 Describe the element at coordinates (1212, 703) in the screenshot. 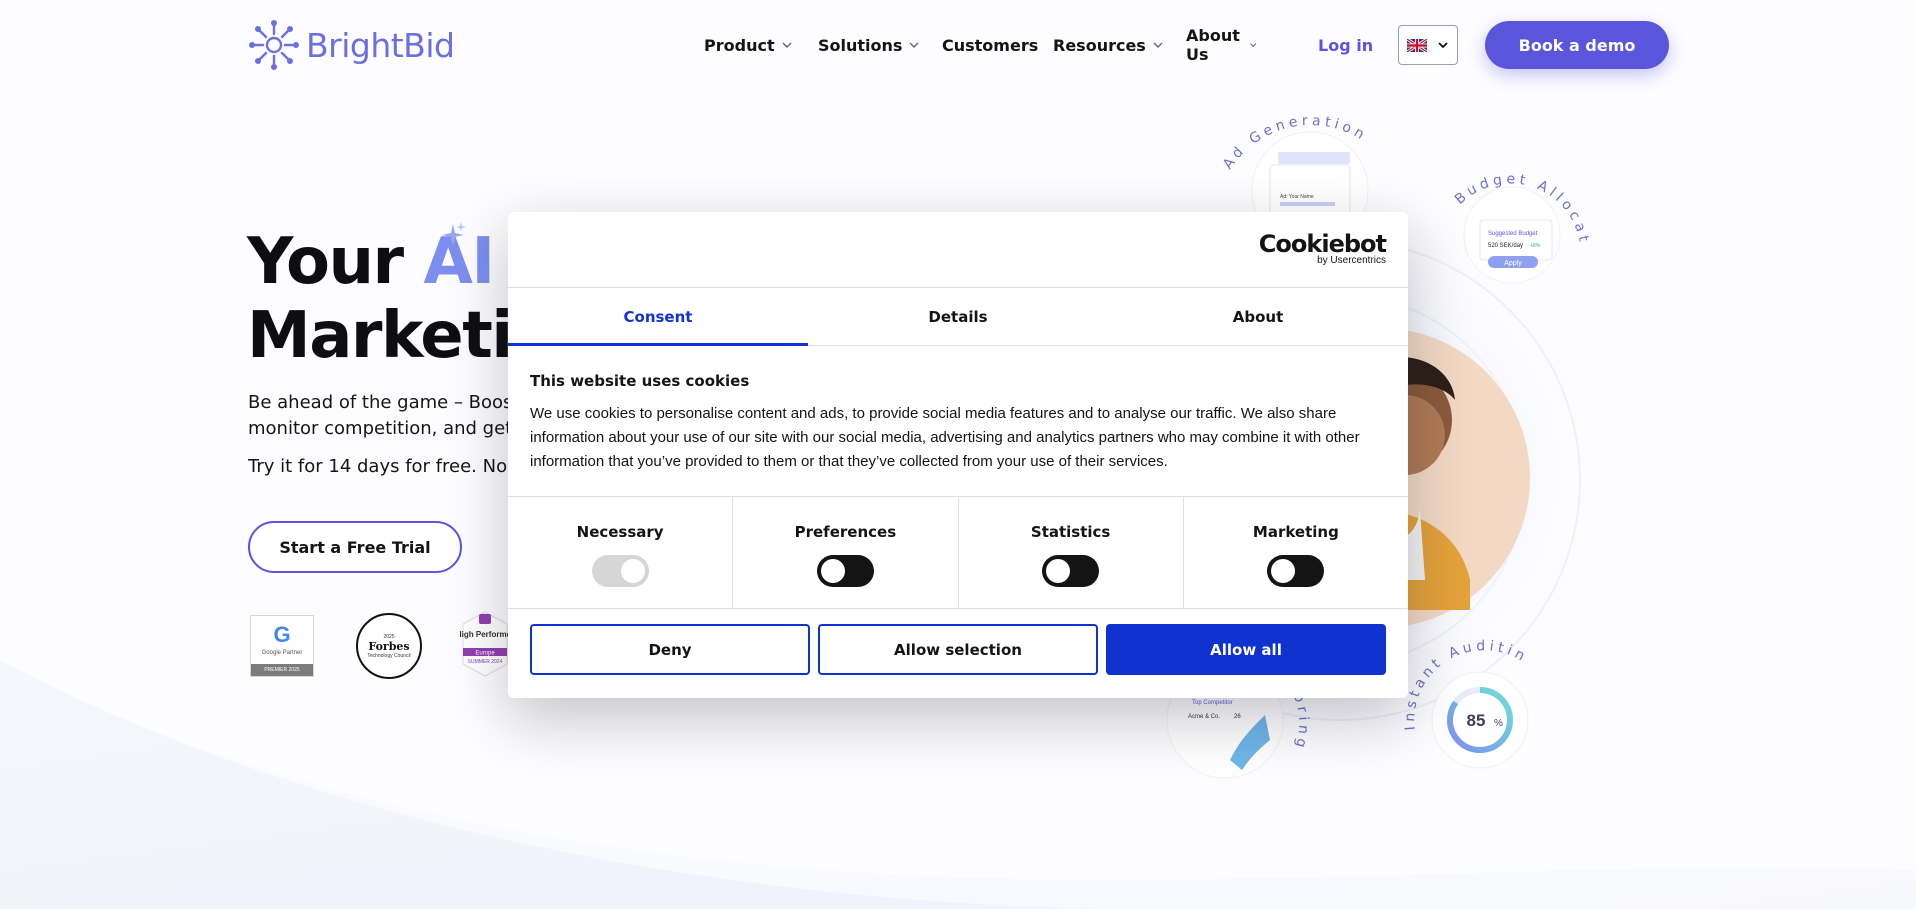

I see `top-competitor-label: Top Competitor` at that location.